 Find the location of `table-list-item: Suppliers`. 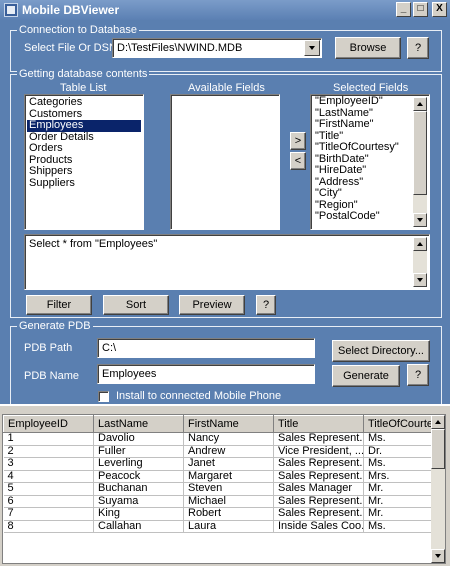

table-list-item: Suppliers is located at coordinates (84, 183).